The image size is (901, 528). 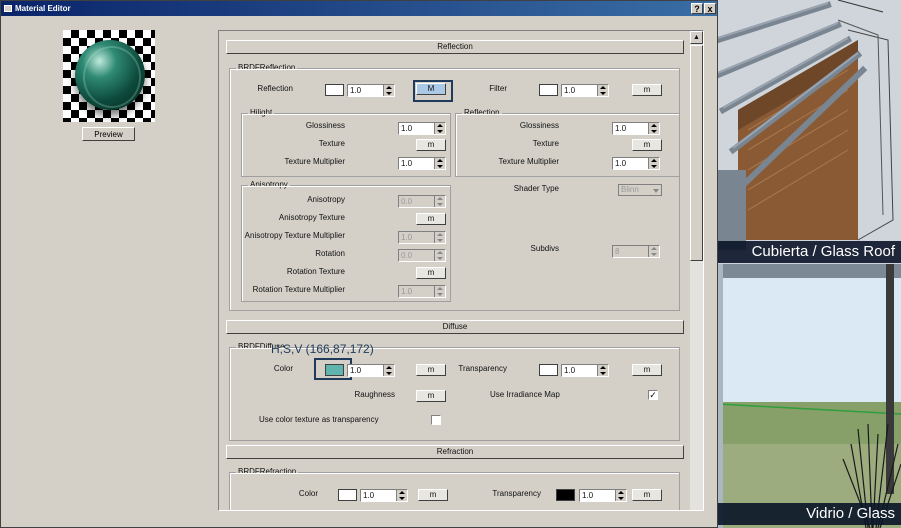 I want to click on window-title: Material Editor, so click(x=43, y=8).